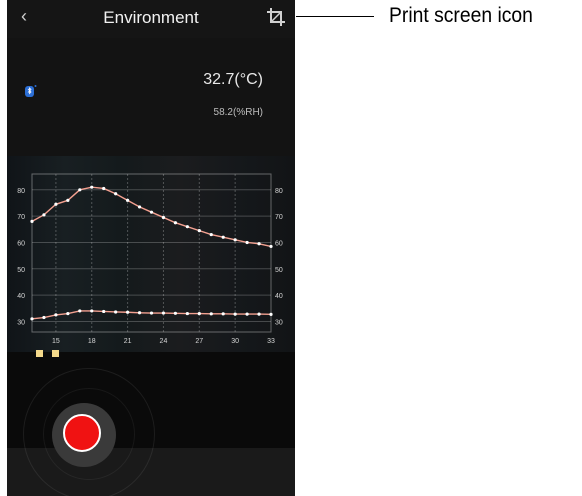 The width and height of the screenshot is (582, 496). I want to click on app-header: ‹ Environment, so click(151, 19).